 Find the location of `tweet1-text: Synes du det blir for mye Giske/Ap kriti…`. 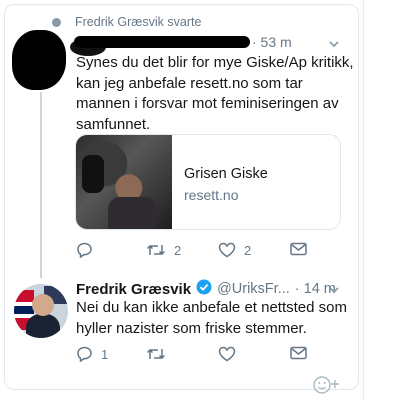

tweet1-text: Synes du det blir for mye Giske/Ap kriti… is located at coordinates (215, 93).